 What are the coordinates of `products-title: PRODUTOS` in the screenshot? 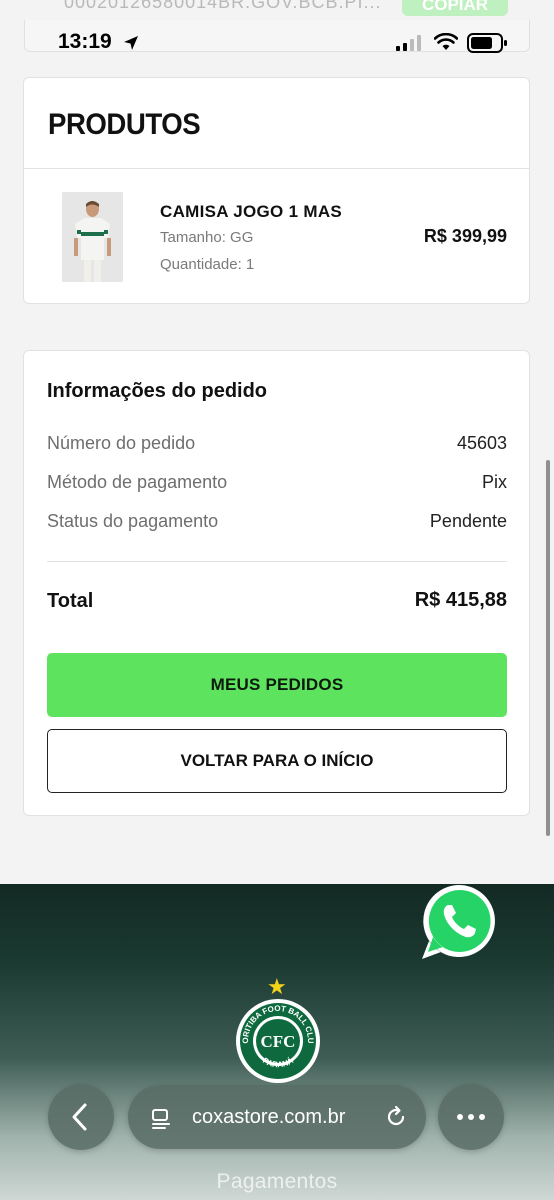 It's located at (124, 124).